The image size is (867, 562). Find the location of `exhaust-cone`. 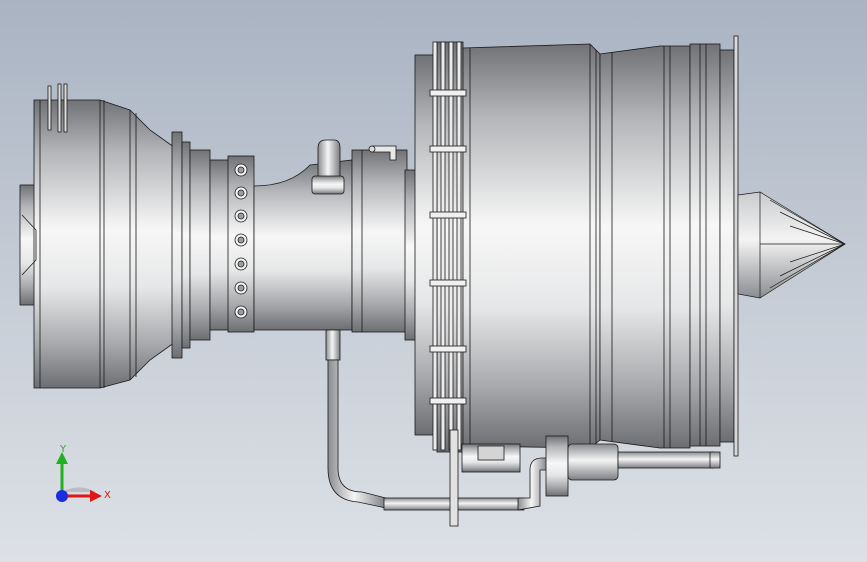

exhaust-cone is located at coordinates (791, 245).